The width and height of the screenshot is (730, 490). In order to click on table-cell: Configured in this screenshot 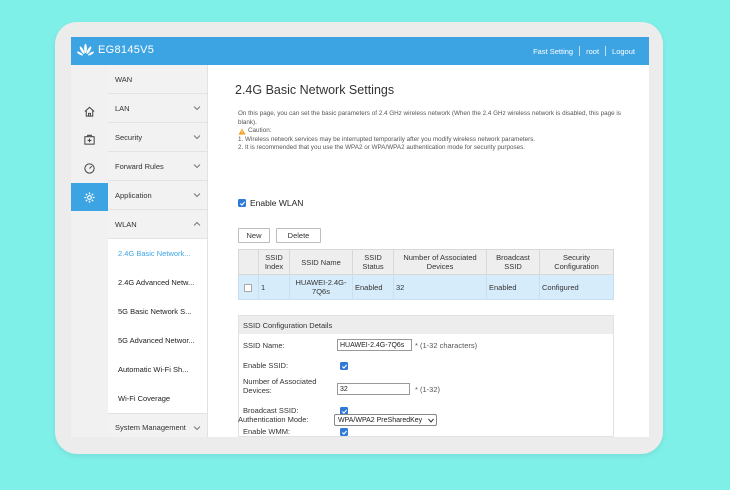, I will do `click(576, 287)`.